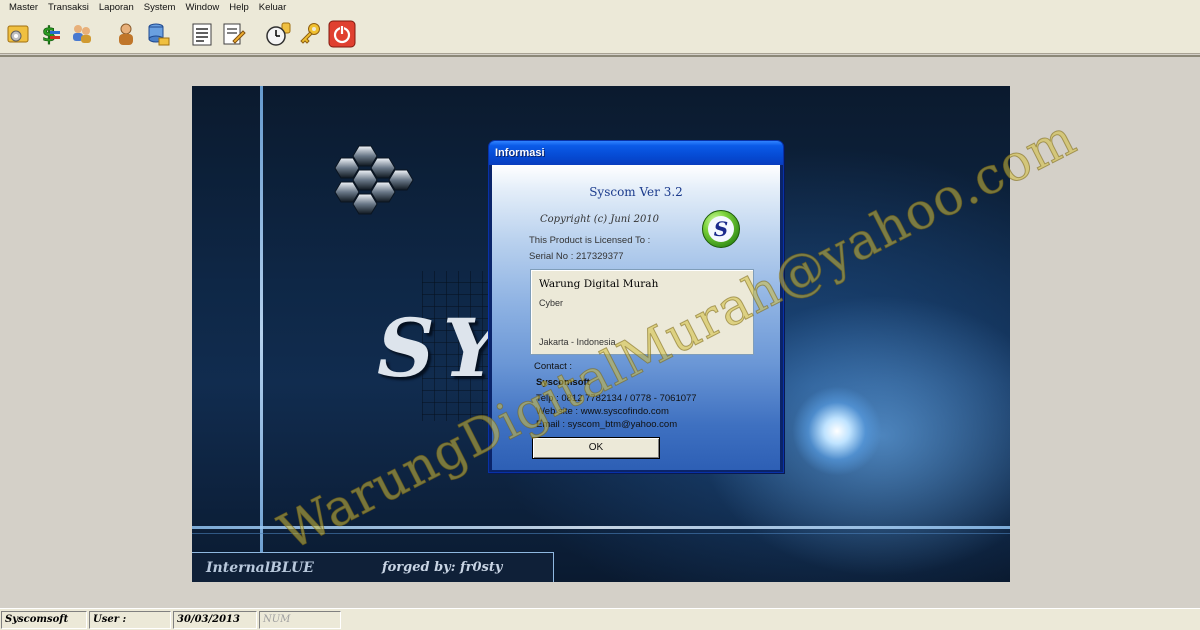  I want to click on clock-button, so click(278, 34).